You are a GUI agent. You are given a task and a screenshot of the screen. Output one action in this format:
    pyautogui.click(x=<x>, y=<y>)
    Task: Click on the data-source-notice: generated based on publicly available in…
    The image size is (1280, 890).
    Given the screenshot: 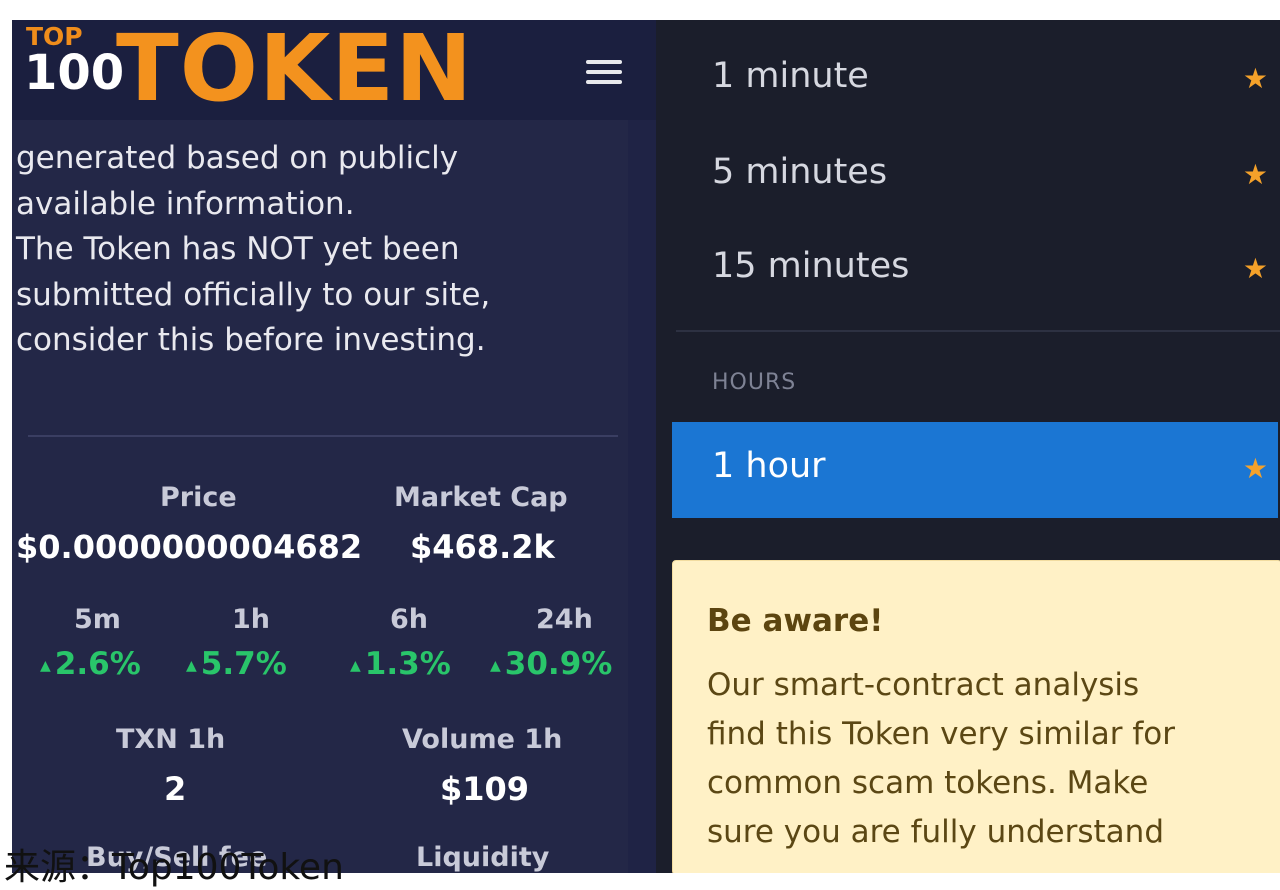 What is the action you would take?
    pyautogui.click(x=319, y=250)
    